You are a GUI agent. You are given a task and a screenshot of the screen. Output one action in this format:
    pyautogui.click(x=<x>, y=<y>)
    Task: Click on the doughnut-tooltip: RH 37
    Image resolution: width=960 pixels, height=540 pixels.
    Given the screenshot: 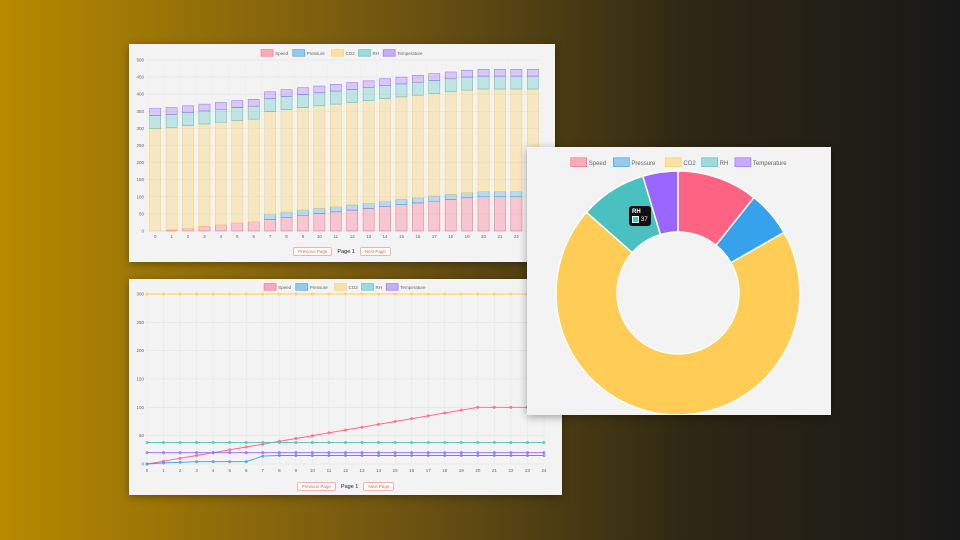 What is the action you would take?
    pyautogui.click(x=640, y=216)
    